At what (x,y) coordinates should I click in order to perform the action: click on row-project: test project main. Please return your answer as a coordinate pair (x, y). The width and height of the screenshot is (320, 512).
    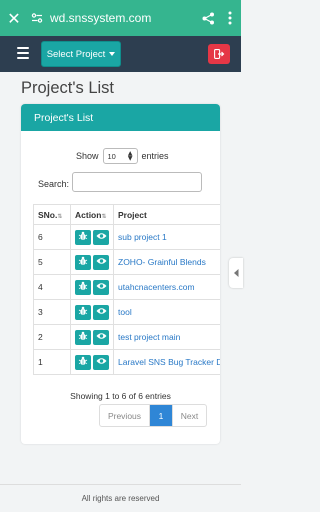
    Looking at the image, I should click on (166, 337).